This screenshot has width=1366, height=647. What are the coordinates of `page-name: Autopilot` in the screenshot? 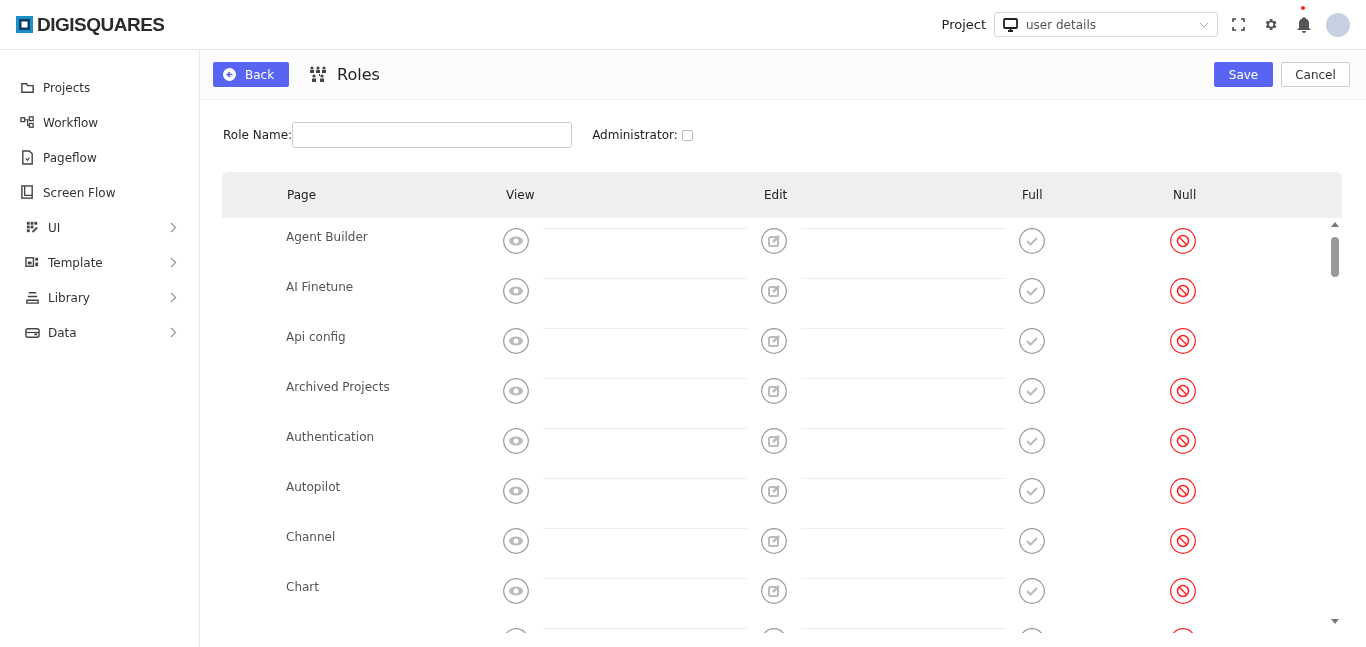 It's located at (313, 487).